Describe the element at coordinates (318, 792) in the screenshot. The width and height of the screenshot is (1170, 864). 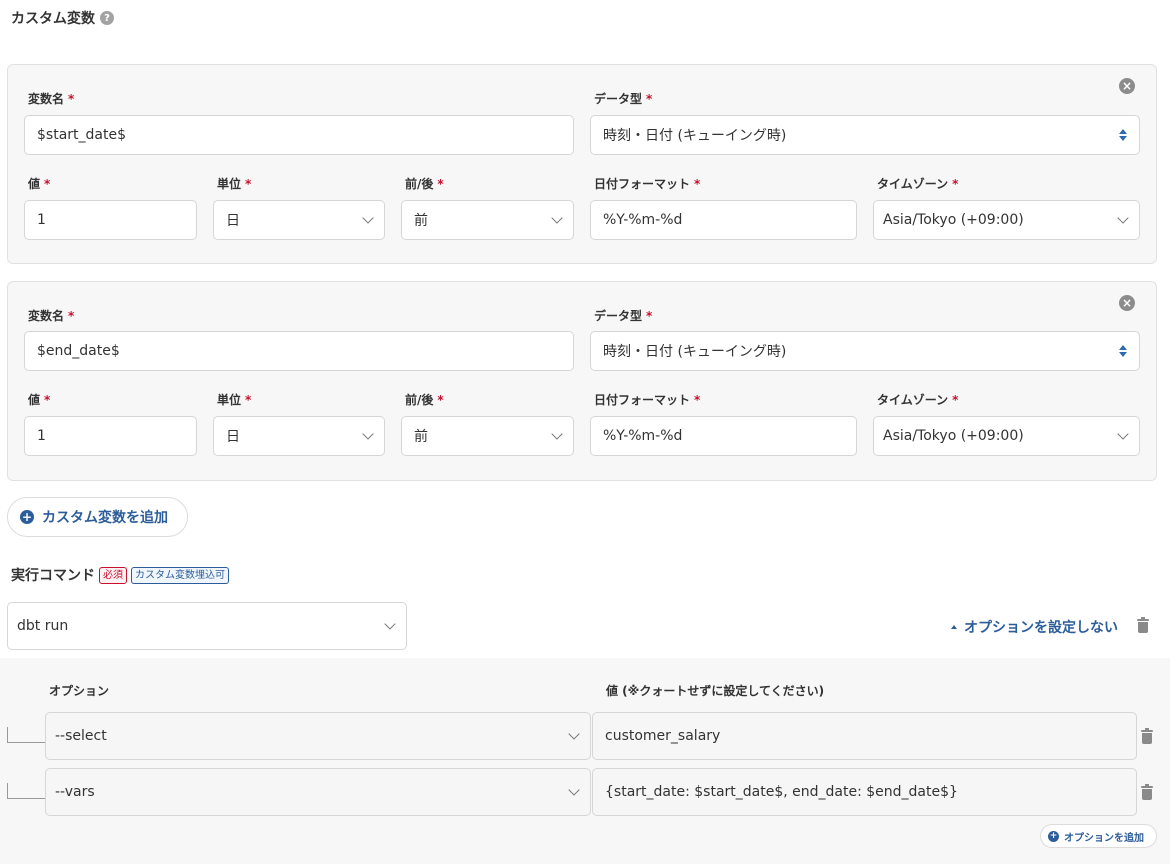
I see `option-select: --vars` at that location.